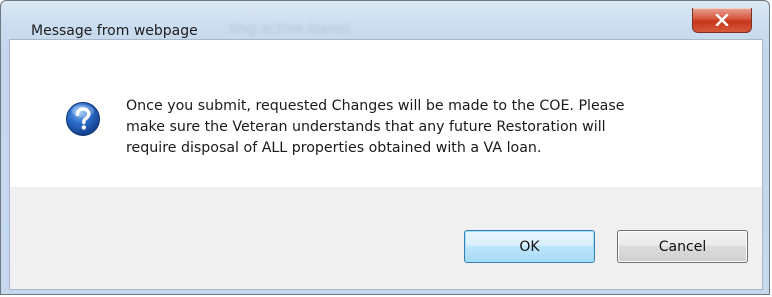  I want to click on close-icon, so click(722, 20).